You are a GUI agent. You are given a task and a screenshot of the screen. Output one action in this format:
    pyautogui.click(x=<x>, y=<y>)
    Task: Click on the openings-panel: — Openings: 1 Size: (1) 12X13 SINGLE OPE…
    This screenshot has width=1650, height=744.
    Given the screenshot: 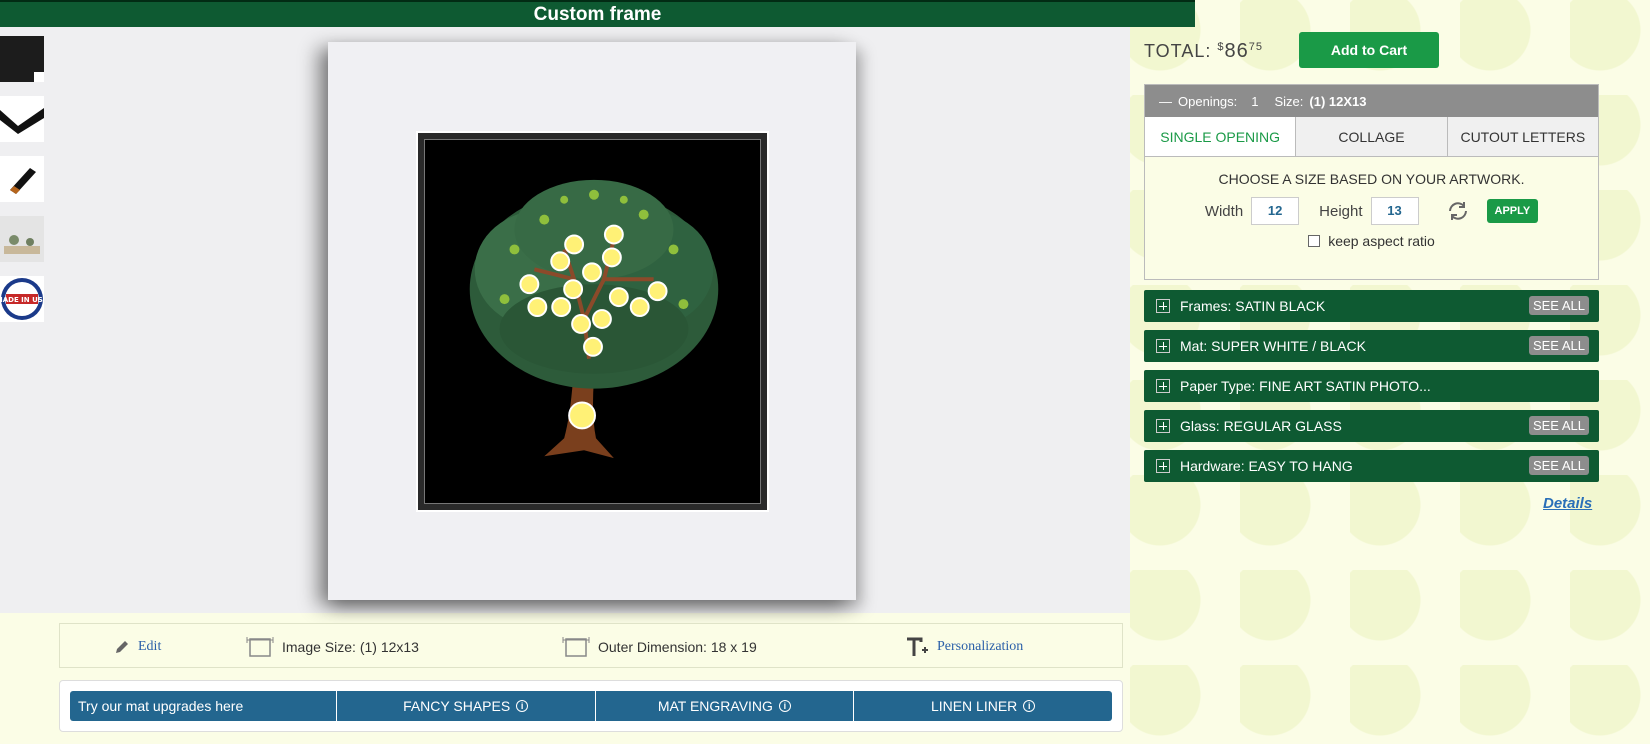 What is the action you would take?
    pyautogui.click(x=1371, y=182)
    